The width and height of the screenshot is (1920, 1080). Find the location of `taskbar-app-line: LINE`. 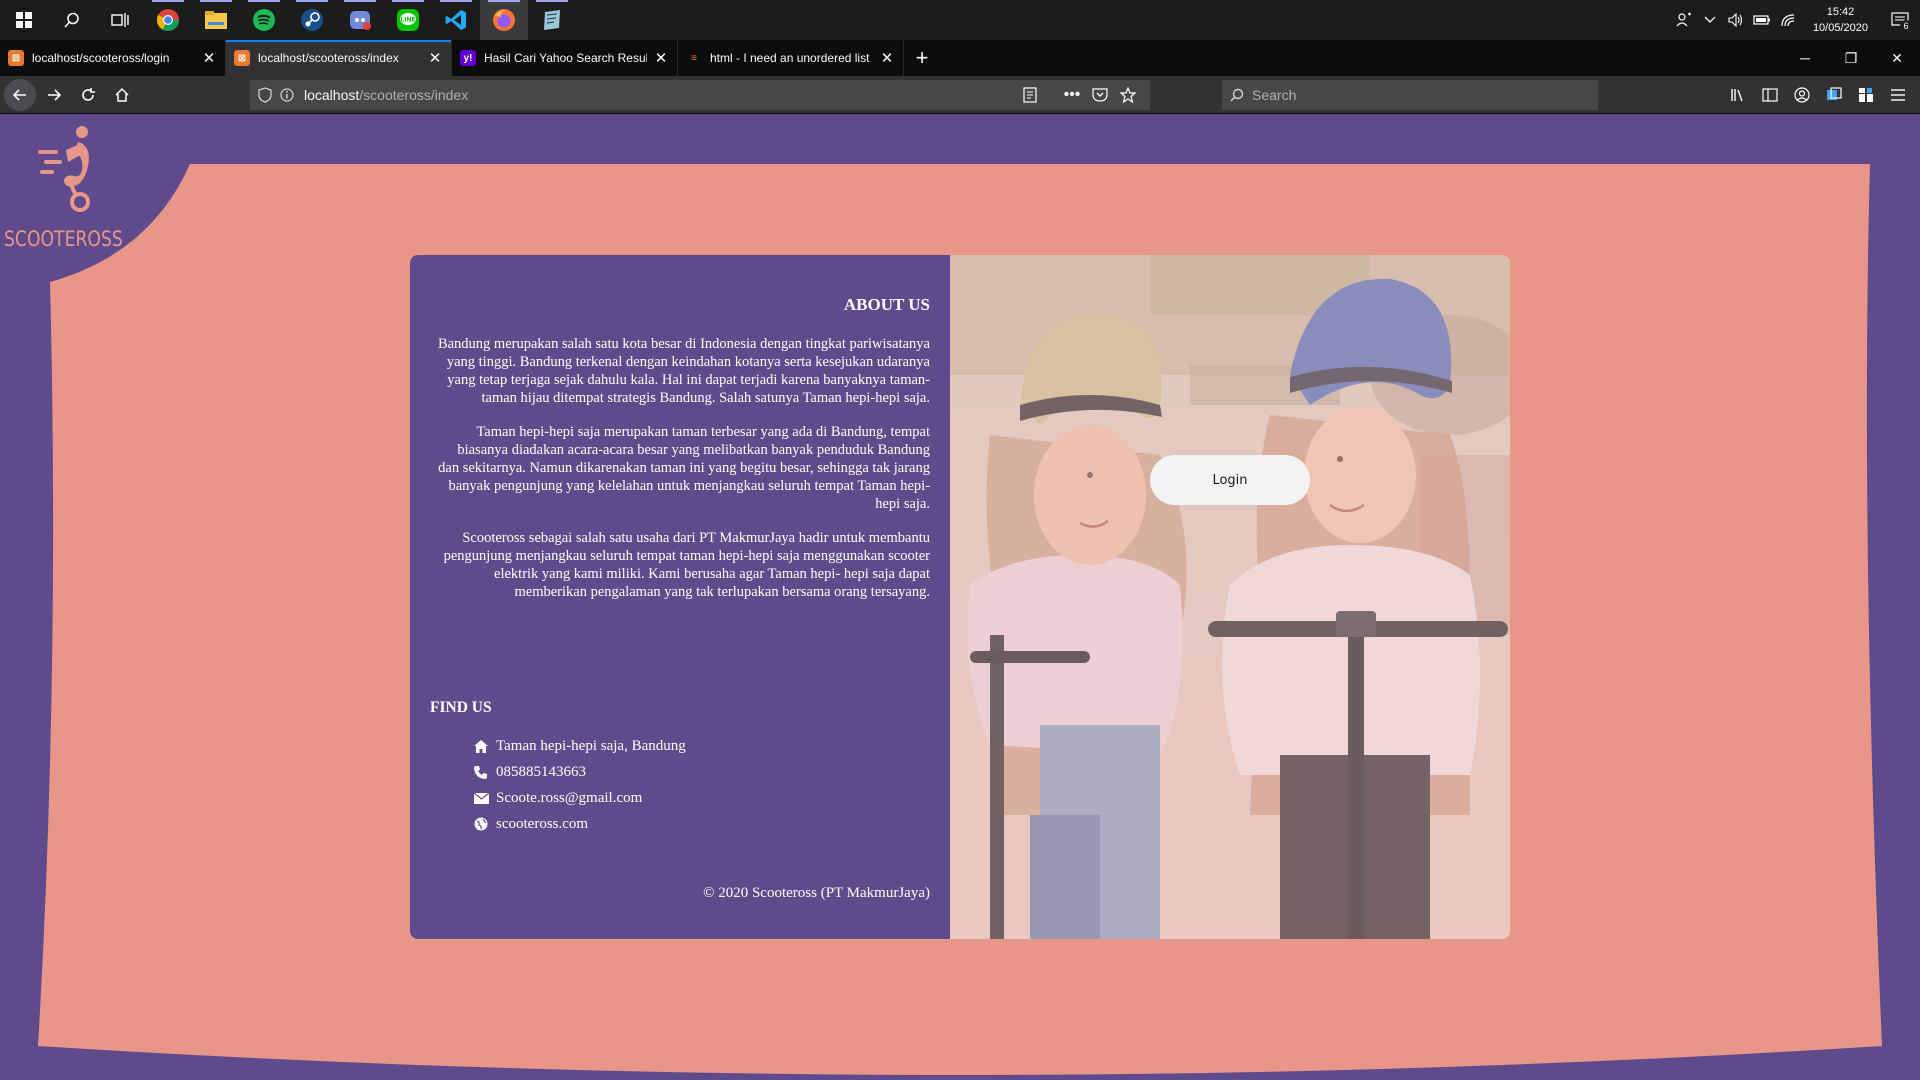

taskbar-app-line: LINE is located at coordinates (408, 20).